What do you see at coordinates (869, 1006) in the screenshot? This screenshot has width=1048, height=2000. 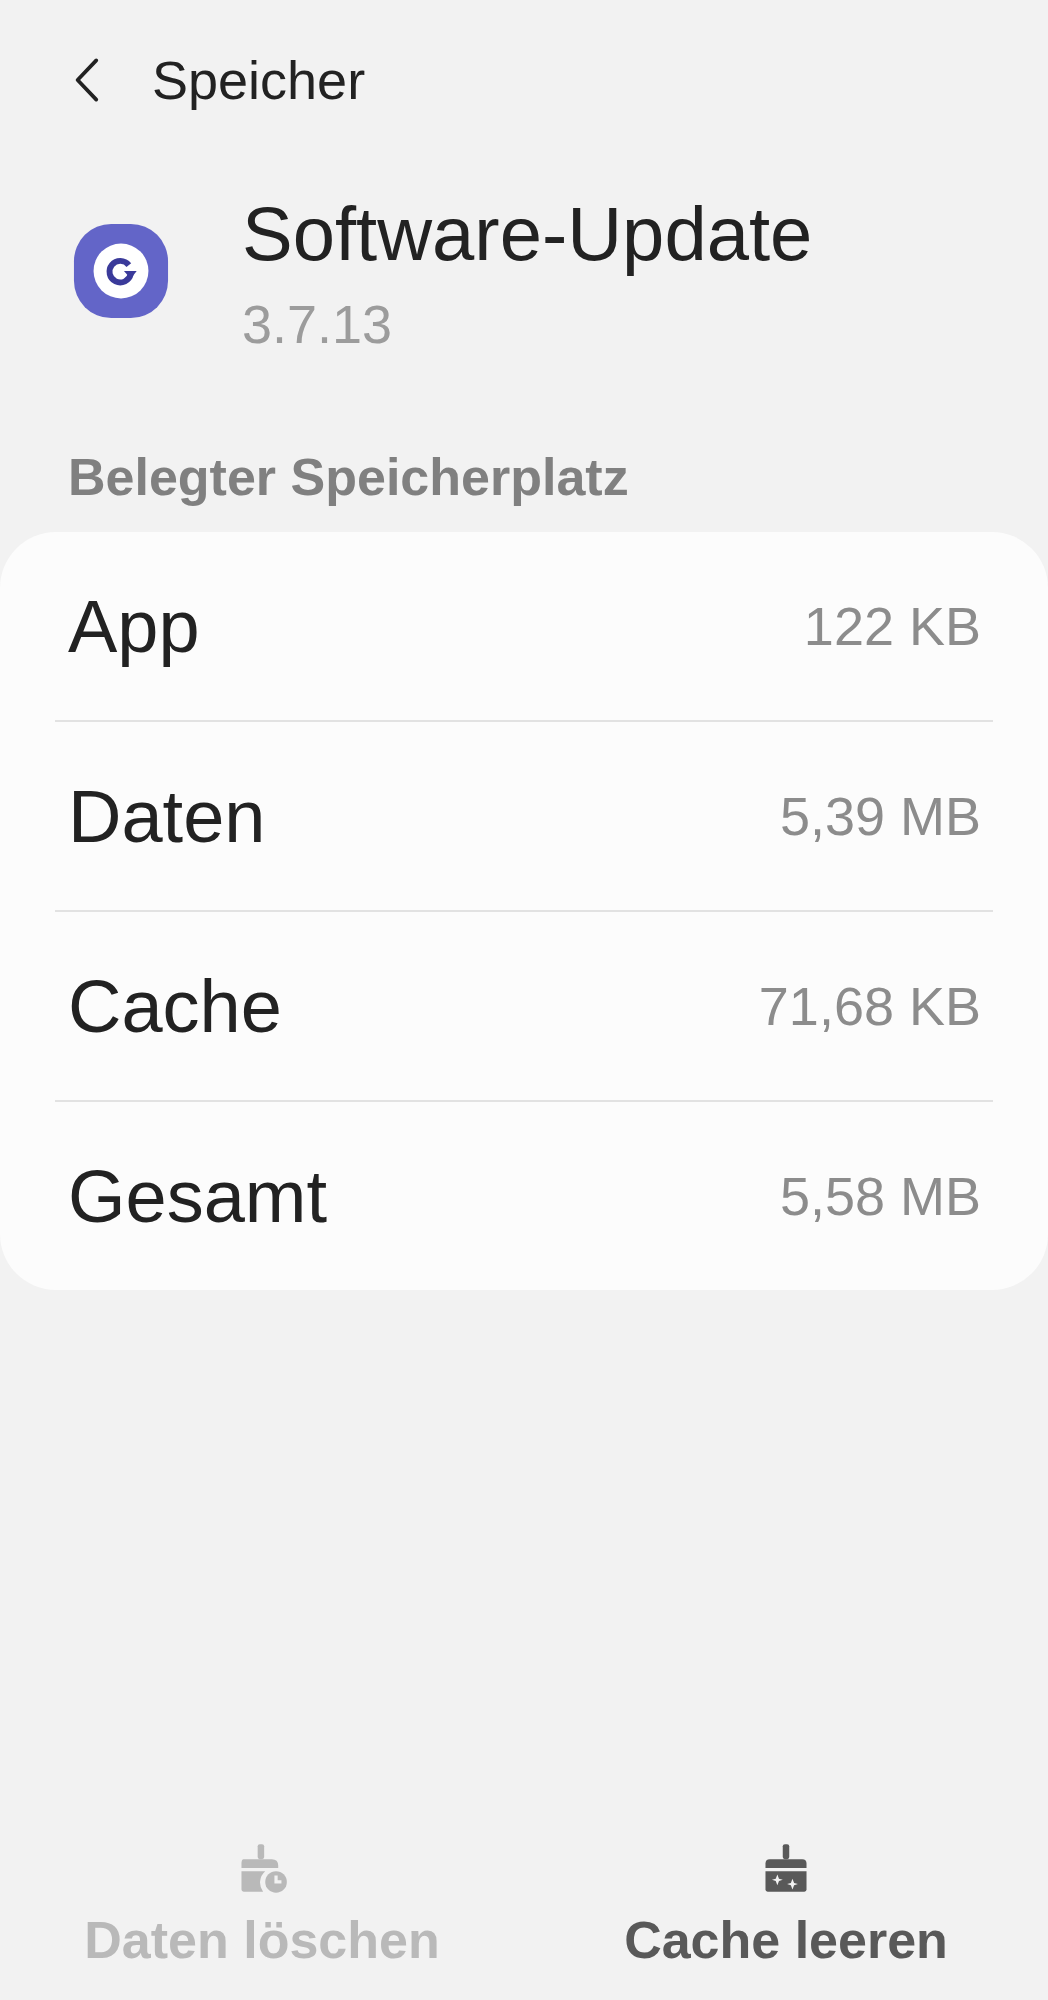 I see `storage-value: 71,68 KB` at bounding box center [869, 1006].